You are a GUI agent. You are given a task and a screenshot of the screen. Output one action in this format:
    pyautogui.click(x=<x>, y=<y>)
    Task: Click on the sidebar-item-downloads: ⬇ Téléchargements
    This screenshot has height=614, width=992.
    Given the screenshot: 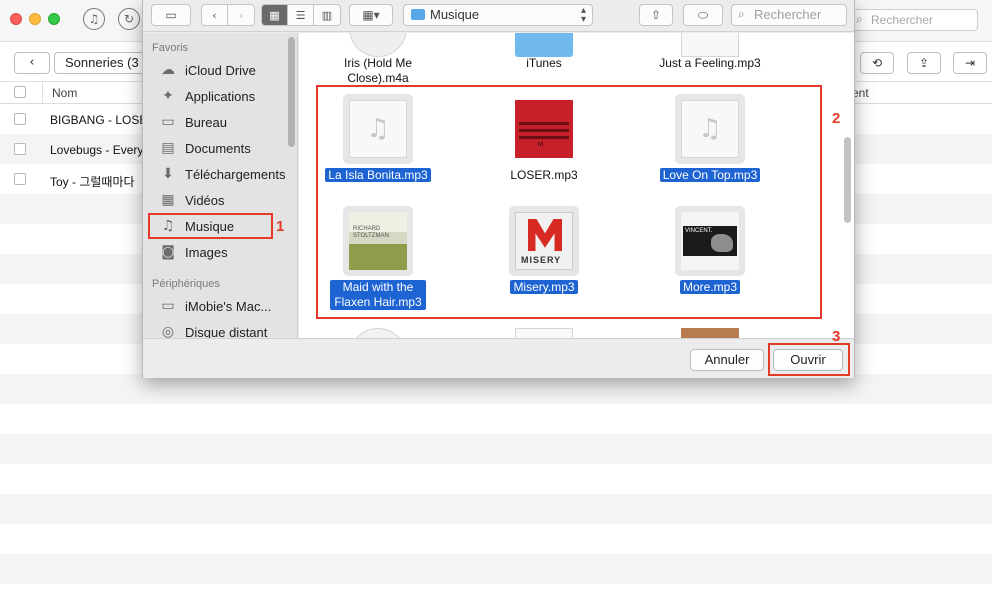 What is the action you would take?
    pyautogui.click(x=222, y=175)
    